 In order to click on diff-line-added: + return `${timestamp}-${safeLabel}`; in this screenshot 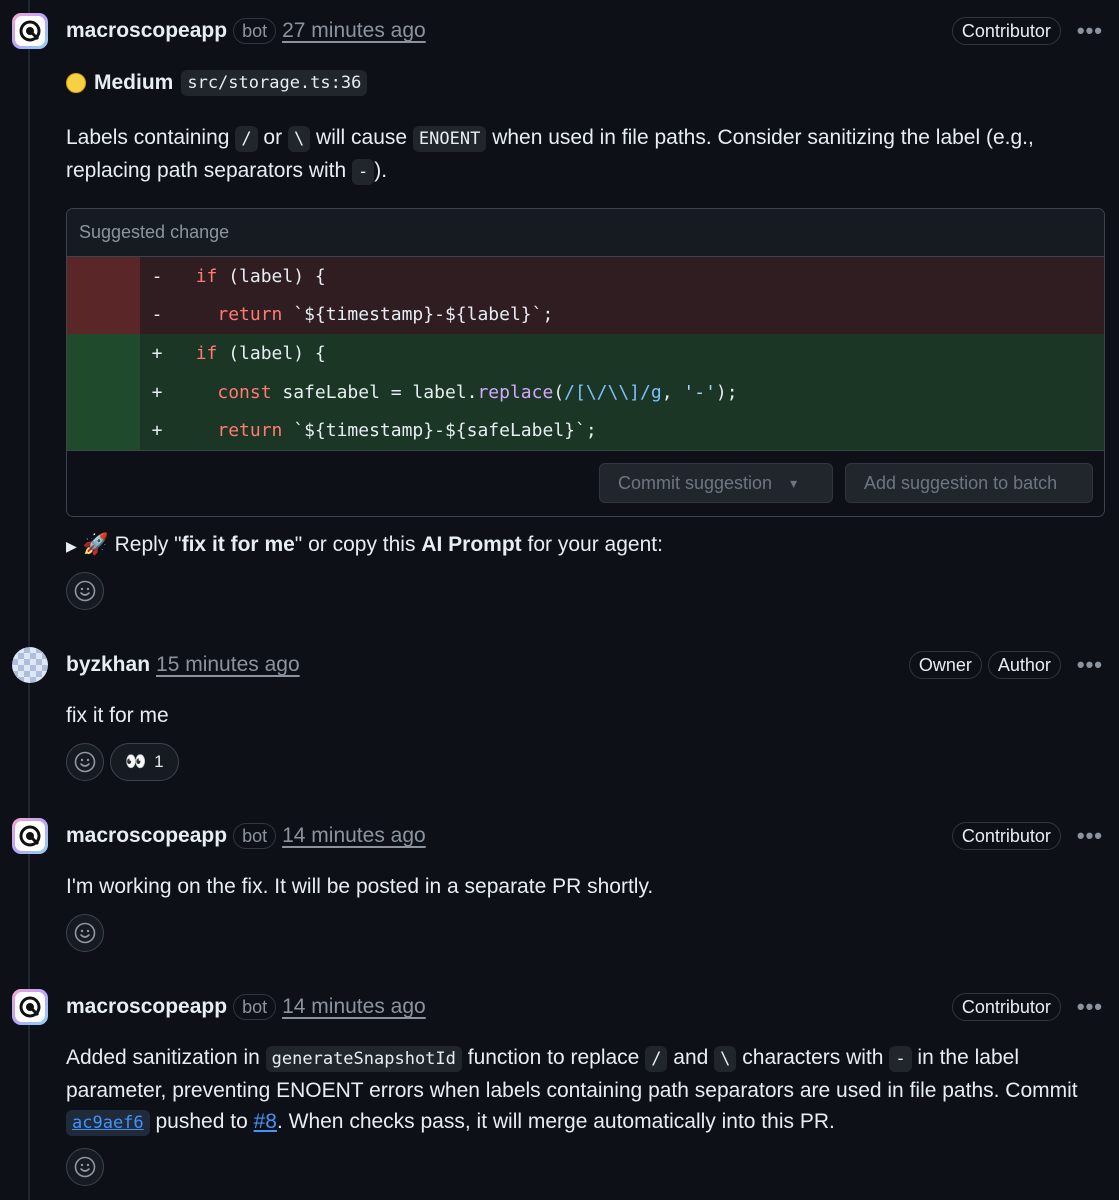, I will do `click(585, 430)`.